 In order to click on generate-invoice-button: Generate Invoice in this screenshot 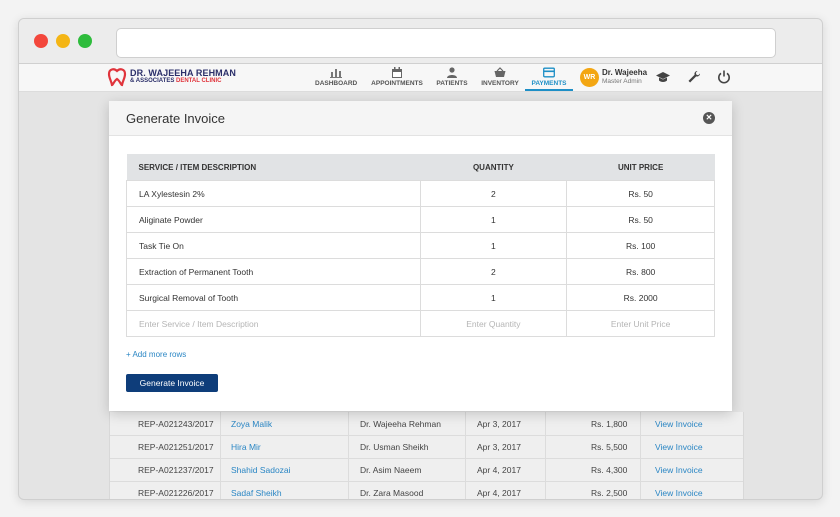, I will do `click(172, 383)`.